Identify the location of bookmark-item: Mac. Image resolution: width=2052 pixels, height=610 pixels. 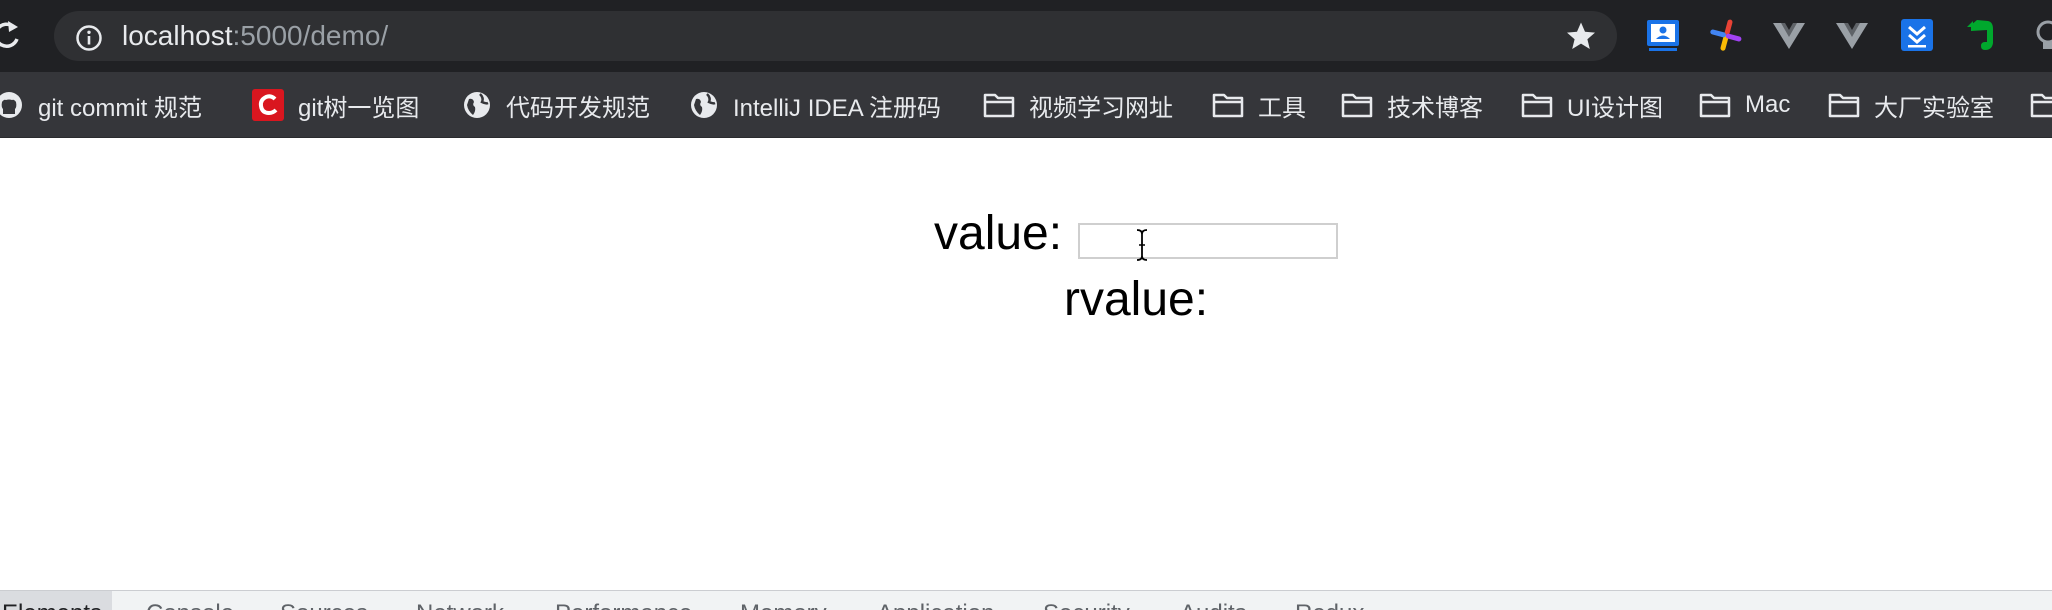
(1744, 105).